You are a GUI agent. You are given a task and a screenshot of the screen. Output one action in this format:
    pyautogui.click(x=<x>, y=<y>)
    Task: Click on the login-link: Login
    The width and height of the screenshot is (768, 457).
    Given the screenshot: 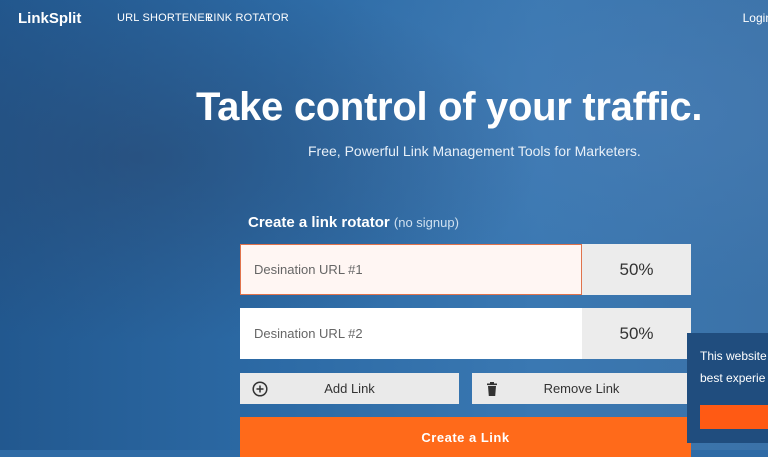 What is the action you would take?
    pyautogui.click(x=755, y=18)
    